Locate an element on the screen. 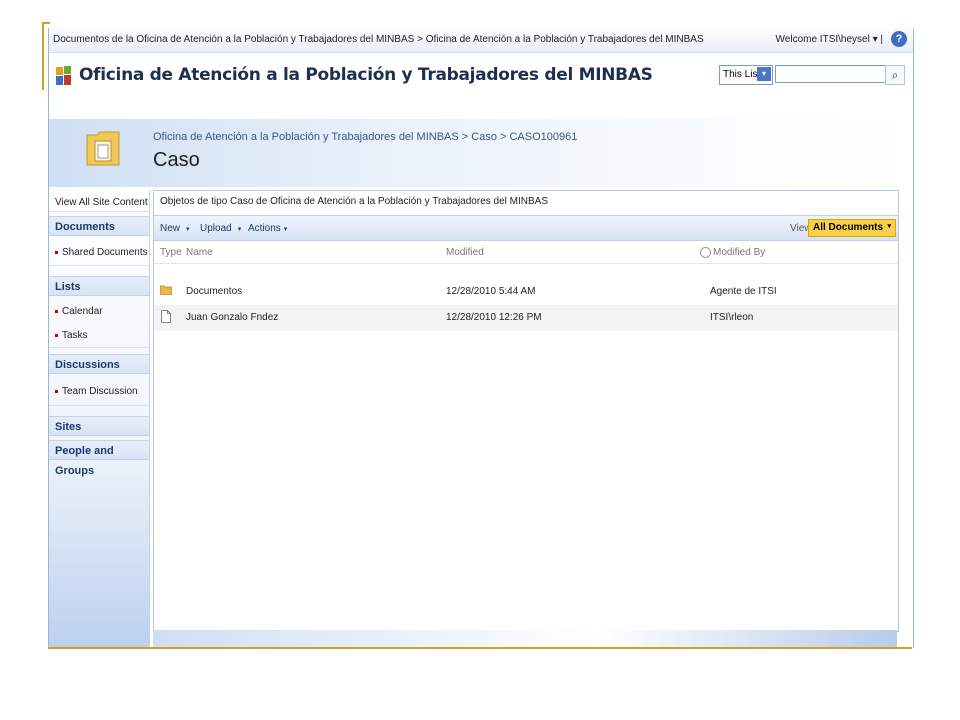 The height and width of the screenshot is (720, 960). document-icon is located at coordinates (166, 316).